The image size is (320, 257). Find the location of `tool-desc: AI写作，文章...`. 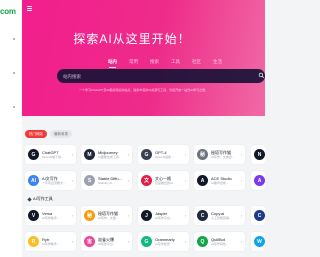

tool-desc: AI写作，文章... is located at coordinates (108, 218).